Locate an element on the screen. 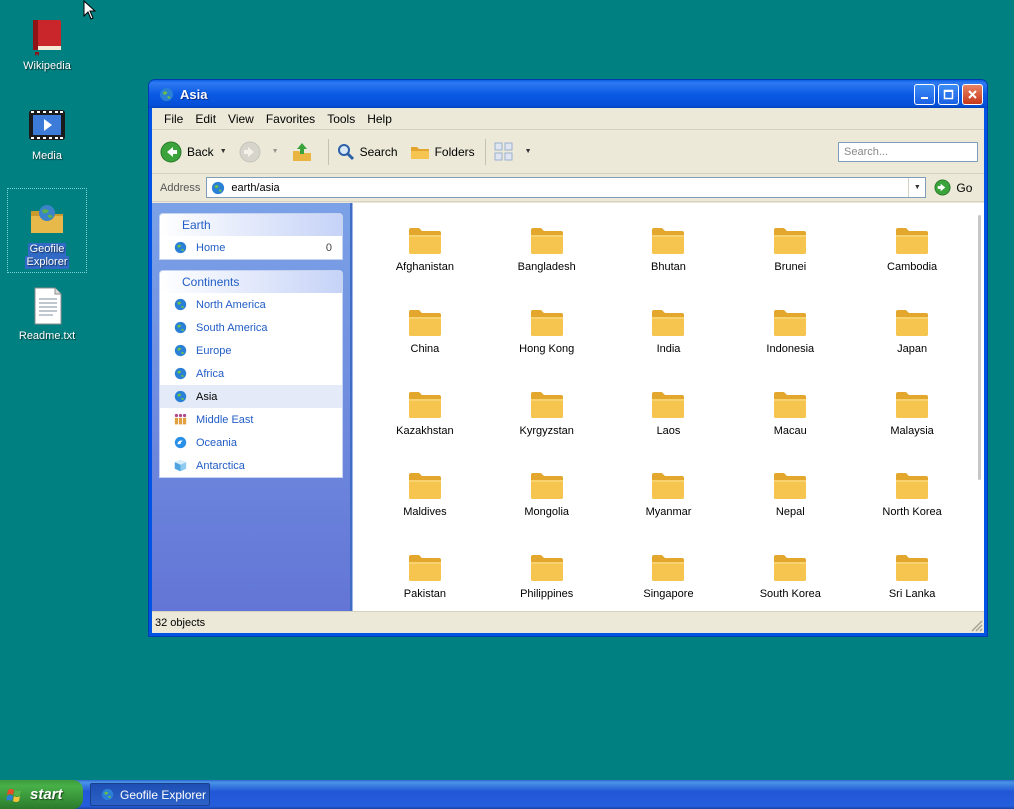 This screenshot has width=1014, height=809. back-dropdown-icon: ▼ is located at coordinates (223, 151).